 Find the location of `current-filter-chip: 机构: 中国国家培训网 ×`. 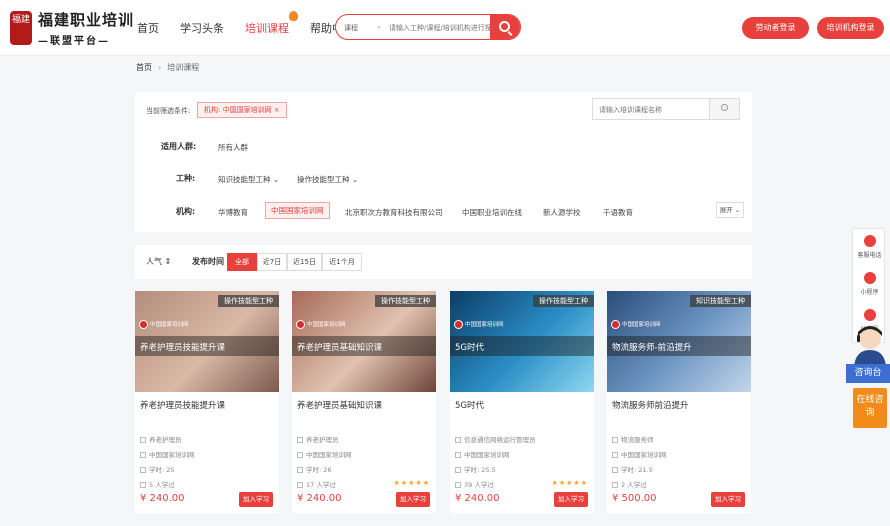

current-filter-chip: 机构: 中国国家培训网 × is located at coordinates (242, 110).